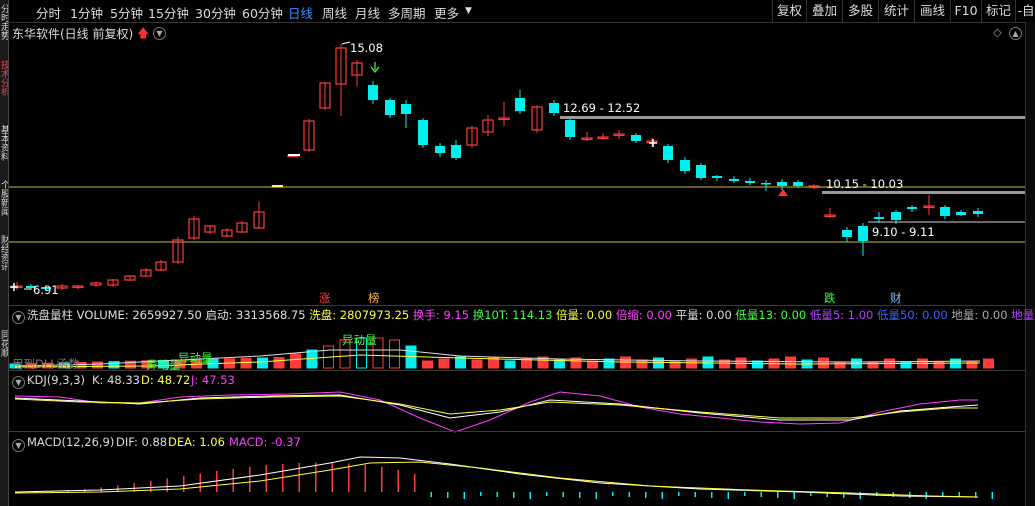 The image size is (1035, 506). I want to click on macd-panel-name: MACD(12,26,9), so click(71, 442).